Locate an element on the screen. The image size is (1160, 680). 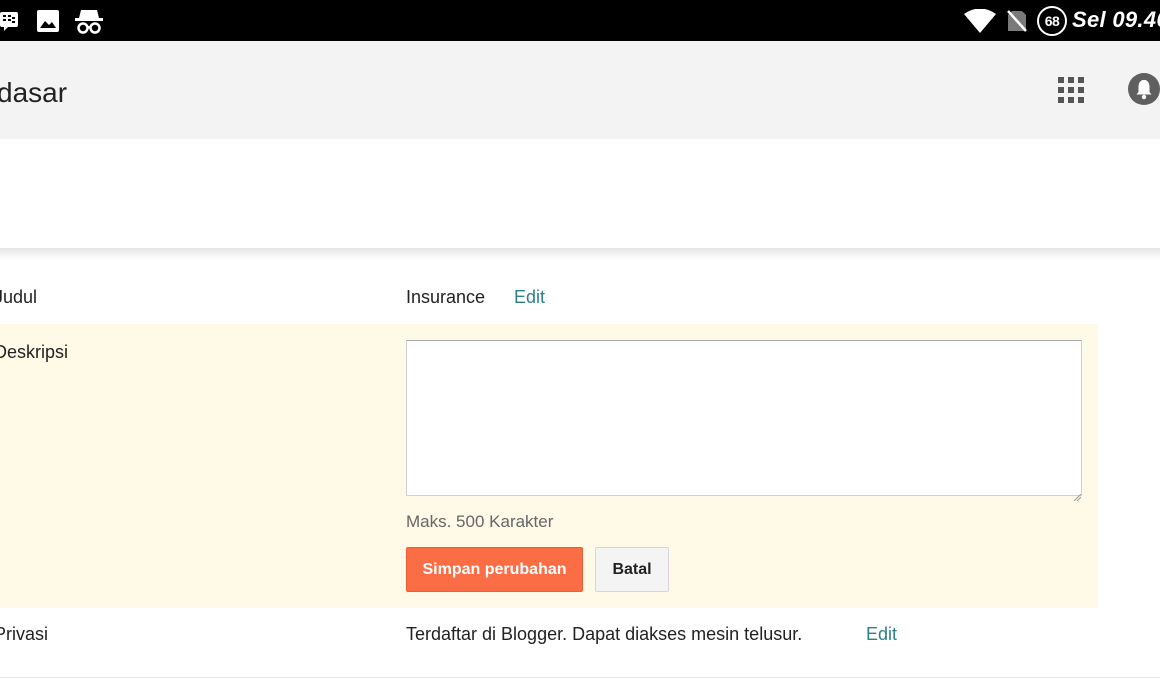
clock: Sel 09.46 is located at coordinates (1116, 19).